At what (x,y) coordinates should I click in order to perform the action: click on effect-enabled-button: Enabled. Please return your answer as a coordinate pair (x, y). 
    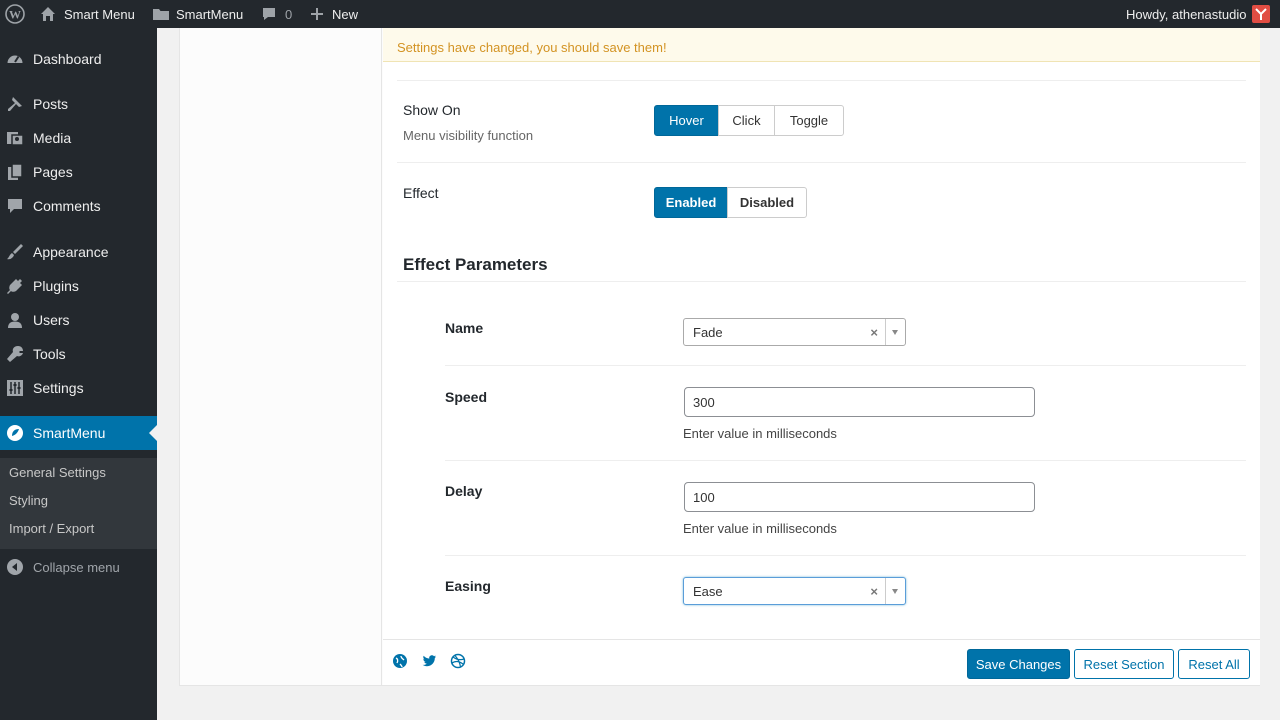
    Looking at the image, I should click on (691, 202).